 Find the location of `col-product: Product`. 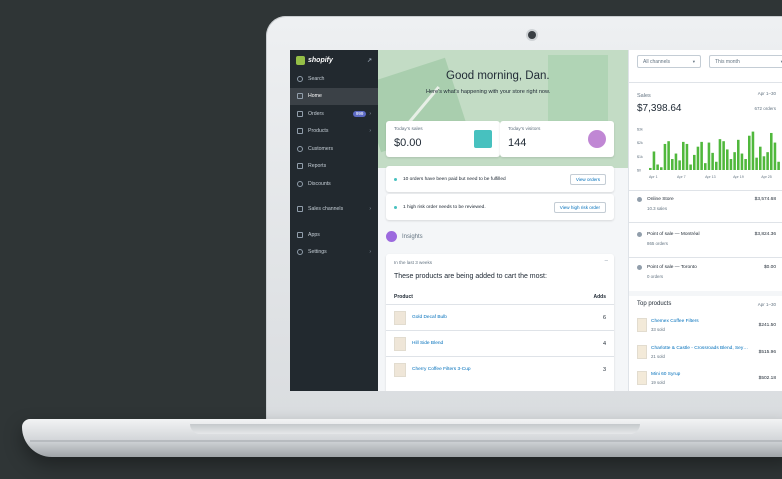

col-product: Product is located at coordinates (403, 297).